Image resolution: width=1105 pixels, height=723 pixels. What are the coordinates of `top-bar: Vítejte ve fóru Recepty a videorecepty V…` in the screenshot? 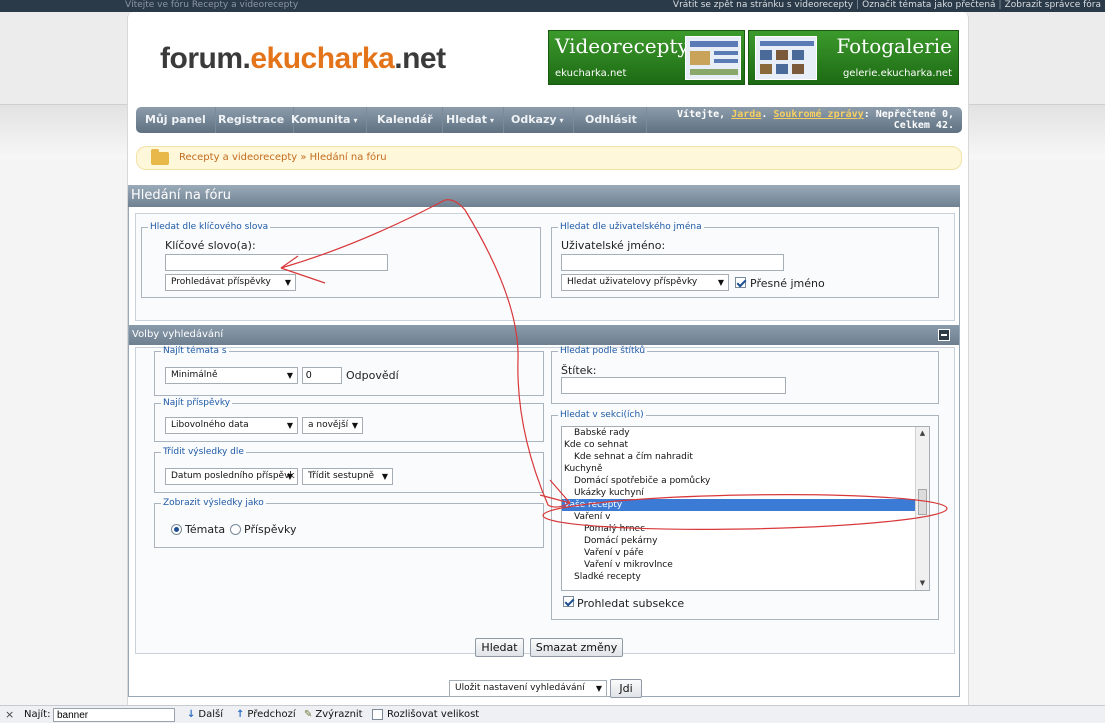 It's located at (552, 6).